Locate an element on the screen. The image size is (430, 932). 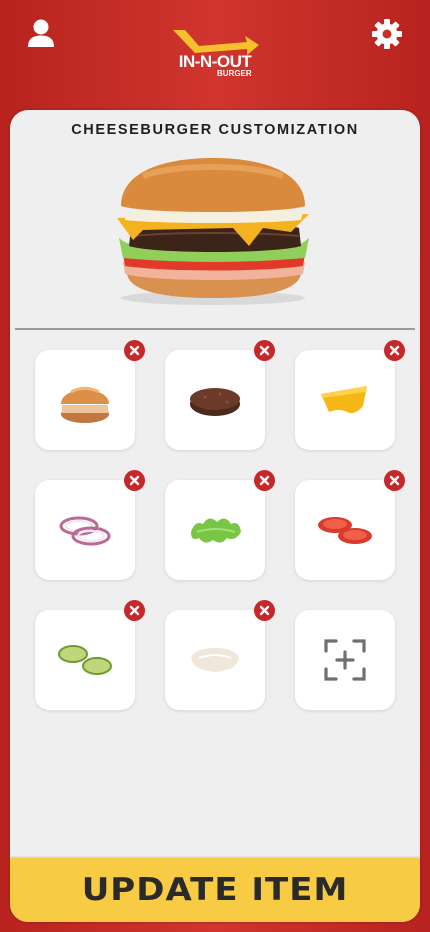
ingredient-tile-cheese is located at coordinates (350, 395).